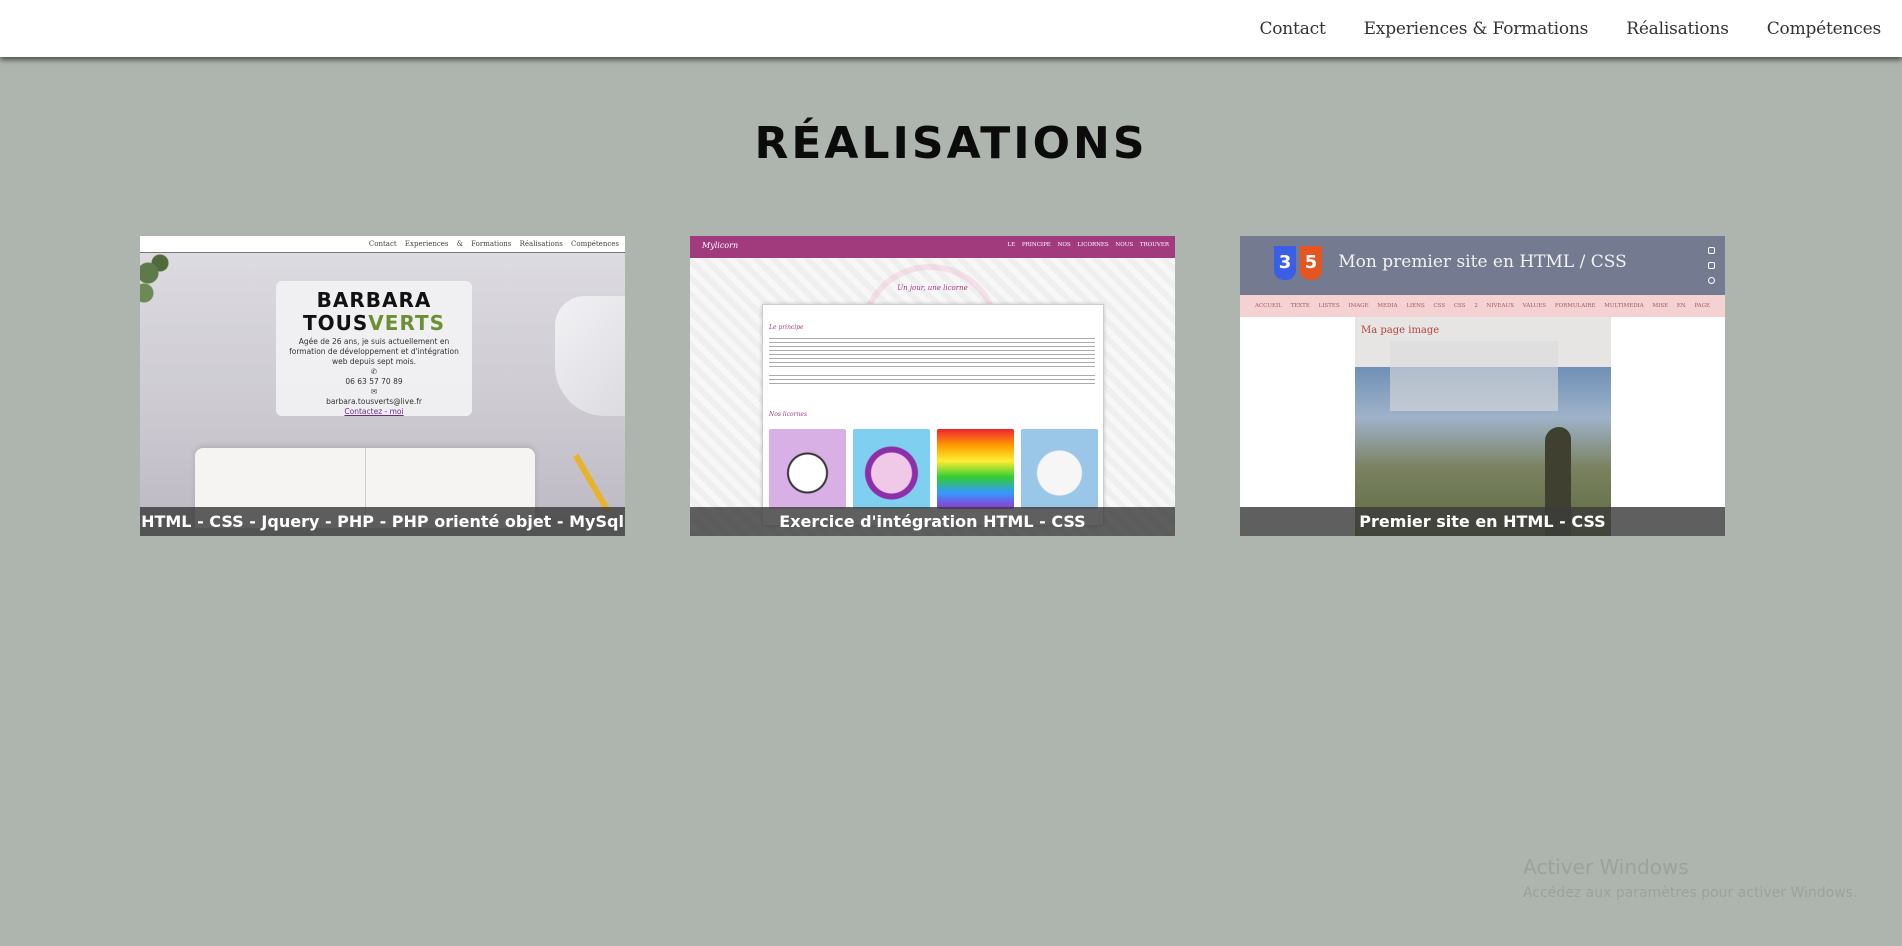  Describe the element at coordinates (592, 483) in the screenshot. I see `pencil-decoration` at that location.